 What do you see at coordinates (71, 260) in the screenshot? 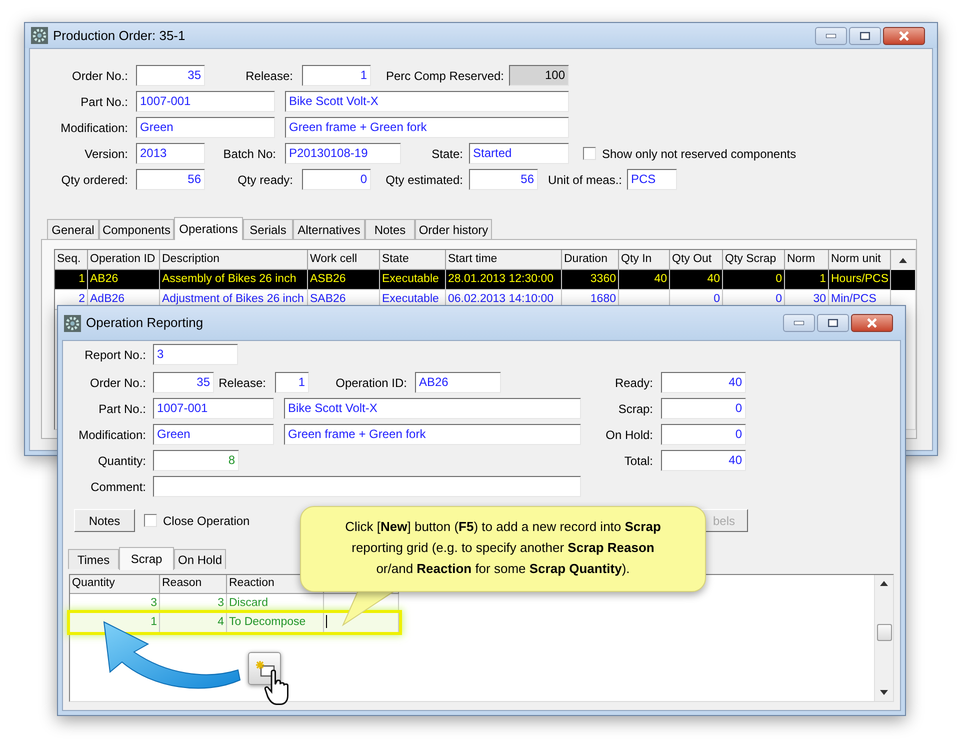
I see `column-header: Seq.` at bounding box center [71, 260].